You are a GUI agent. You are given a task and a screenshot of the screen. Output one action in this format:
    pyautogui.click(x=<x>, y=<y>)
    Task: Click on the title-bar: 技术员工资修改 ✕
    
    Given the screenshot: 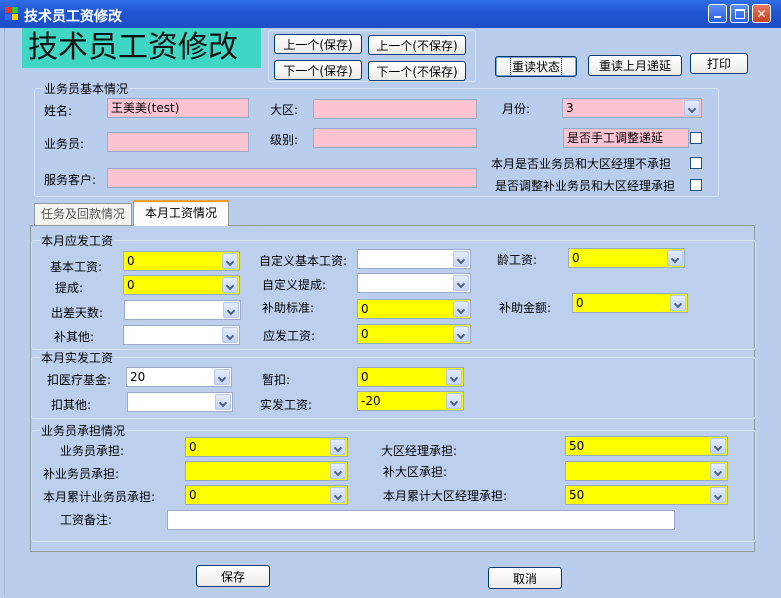 What is the action you would take?
    pyautogui.click(x=390, y=14)
    